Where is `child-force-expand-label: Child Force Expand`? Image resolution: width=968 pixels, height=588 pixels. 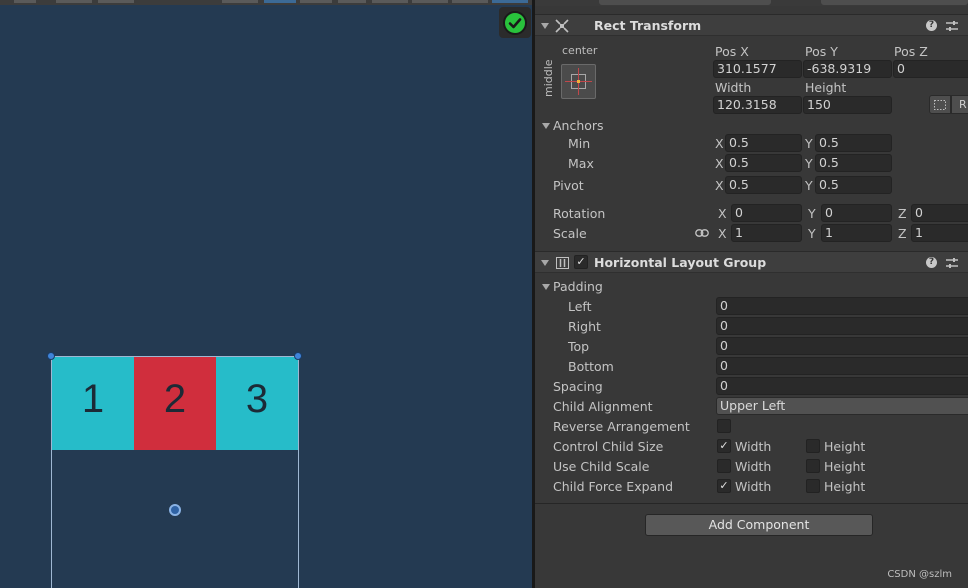 child-force-expand-label: Child Force Expand is located at coordinates (613, 486).